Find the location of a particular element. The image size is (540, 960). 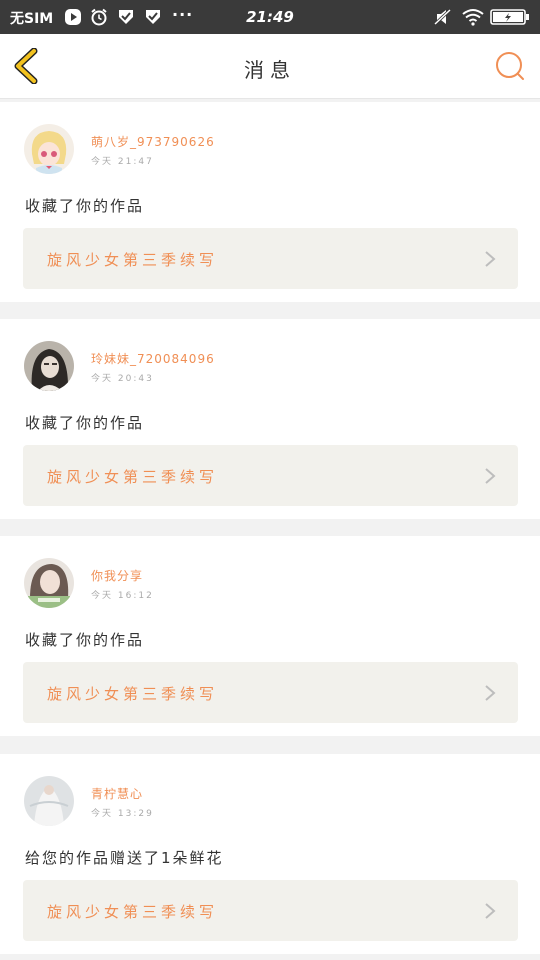

timestamp: 今天 21:47 is located at coordinates (122, 162).